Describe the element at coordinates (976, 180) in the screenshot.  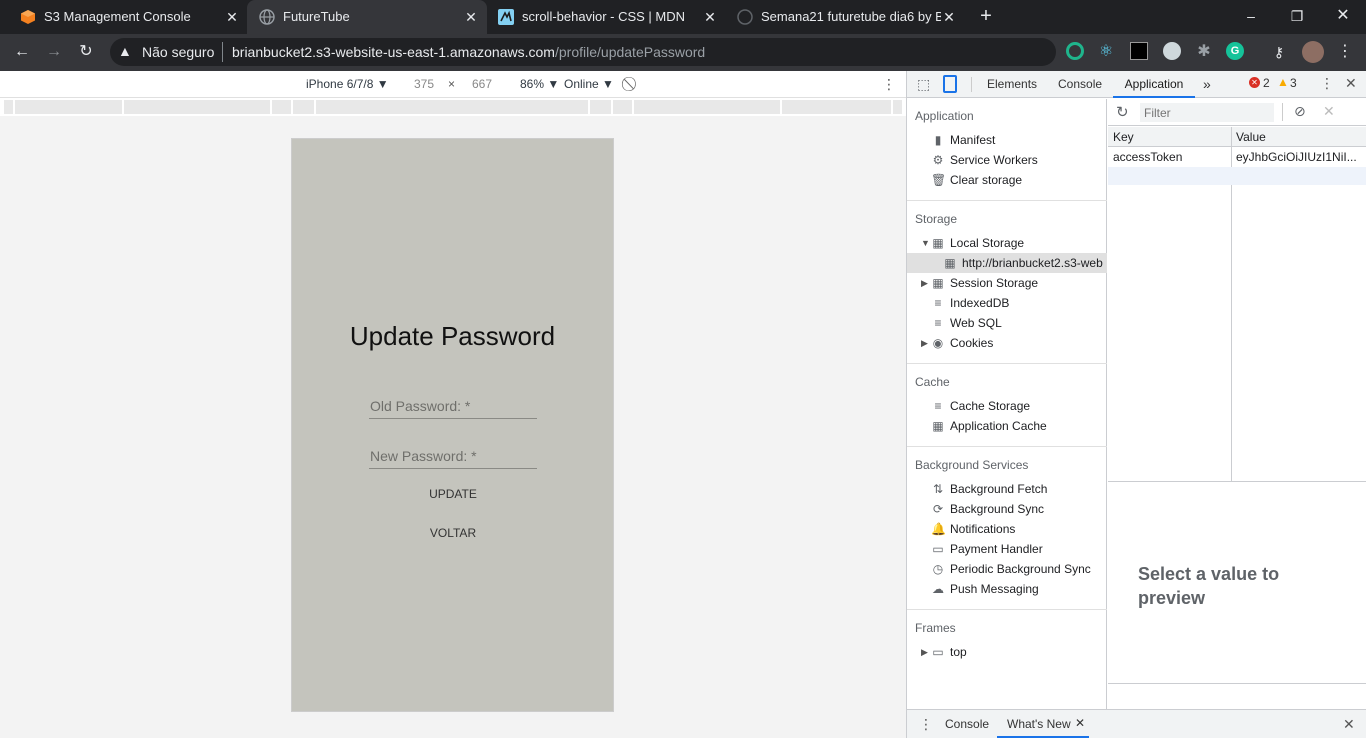
I see `sidebar-item-clear-storage: 🗑 Clear storage` at that location.